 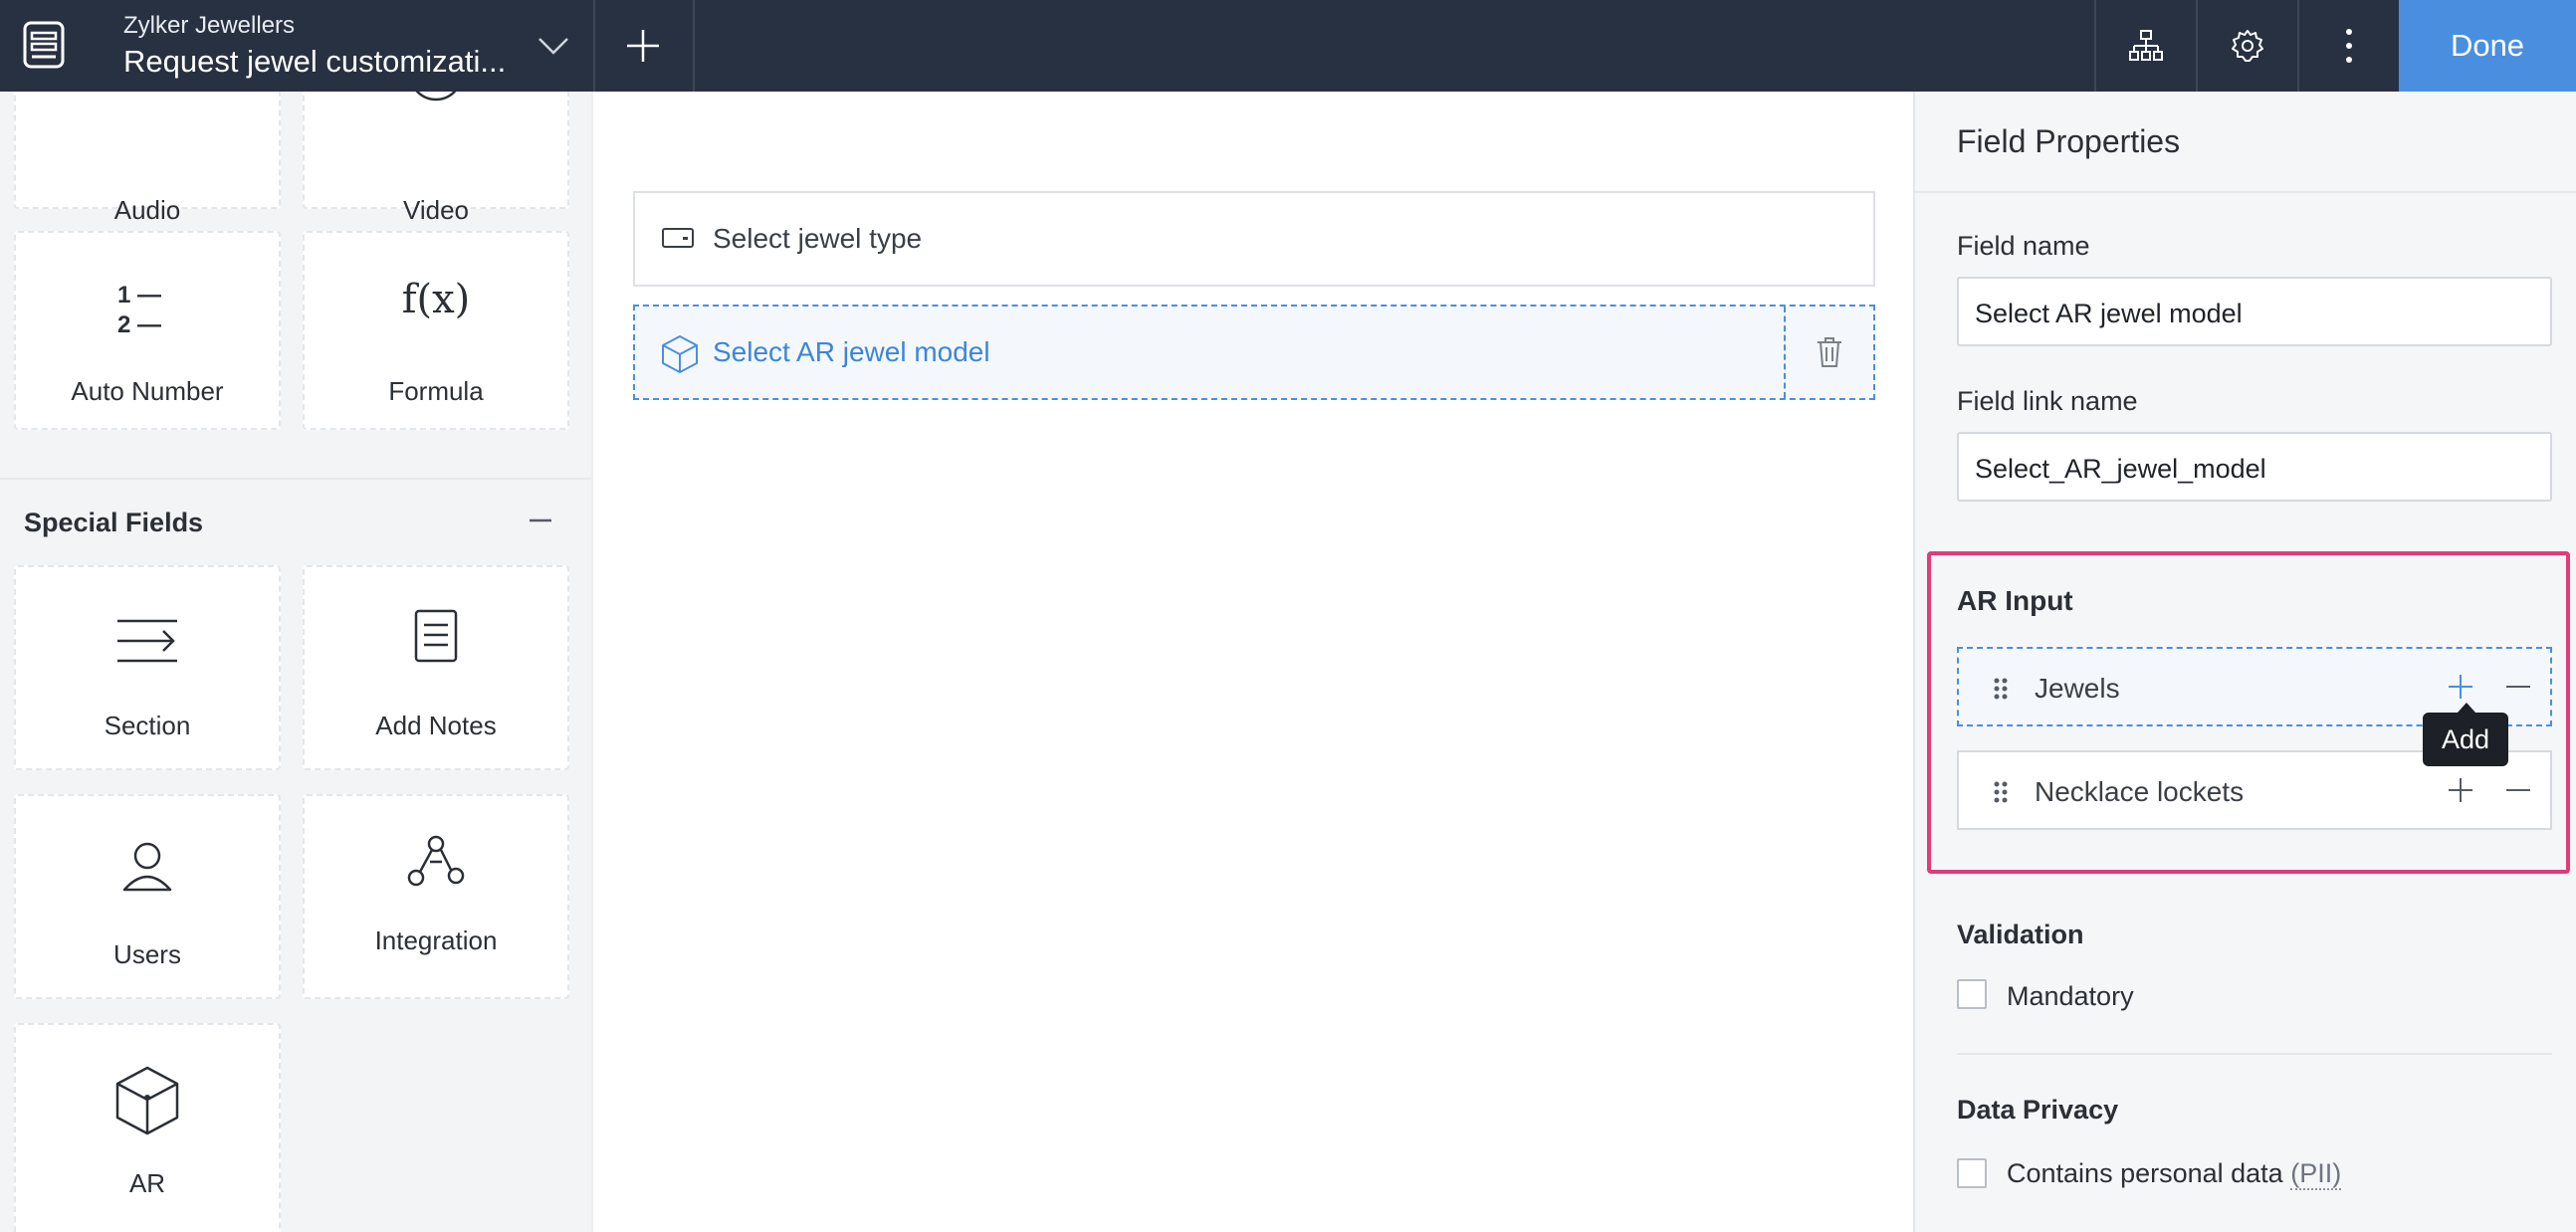 What do you see at coordinates (436, 391) in the screenshot?
I see `tile-label: Formula` at bounding box center [436, 391].